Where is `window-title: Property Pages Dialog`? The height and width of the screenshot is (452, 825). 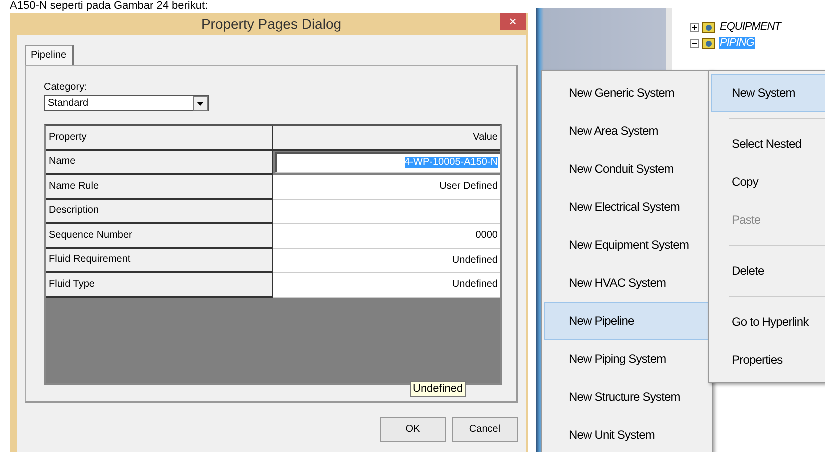 window-title: Property Pages Dialog is located at coordinates (271, 24).